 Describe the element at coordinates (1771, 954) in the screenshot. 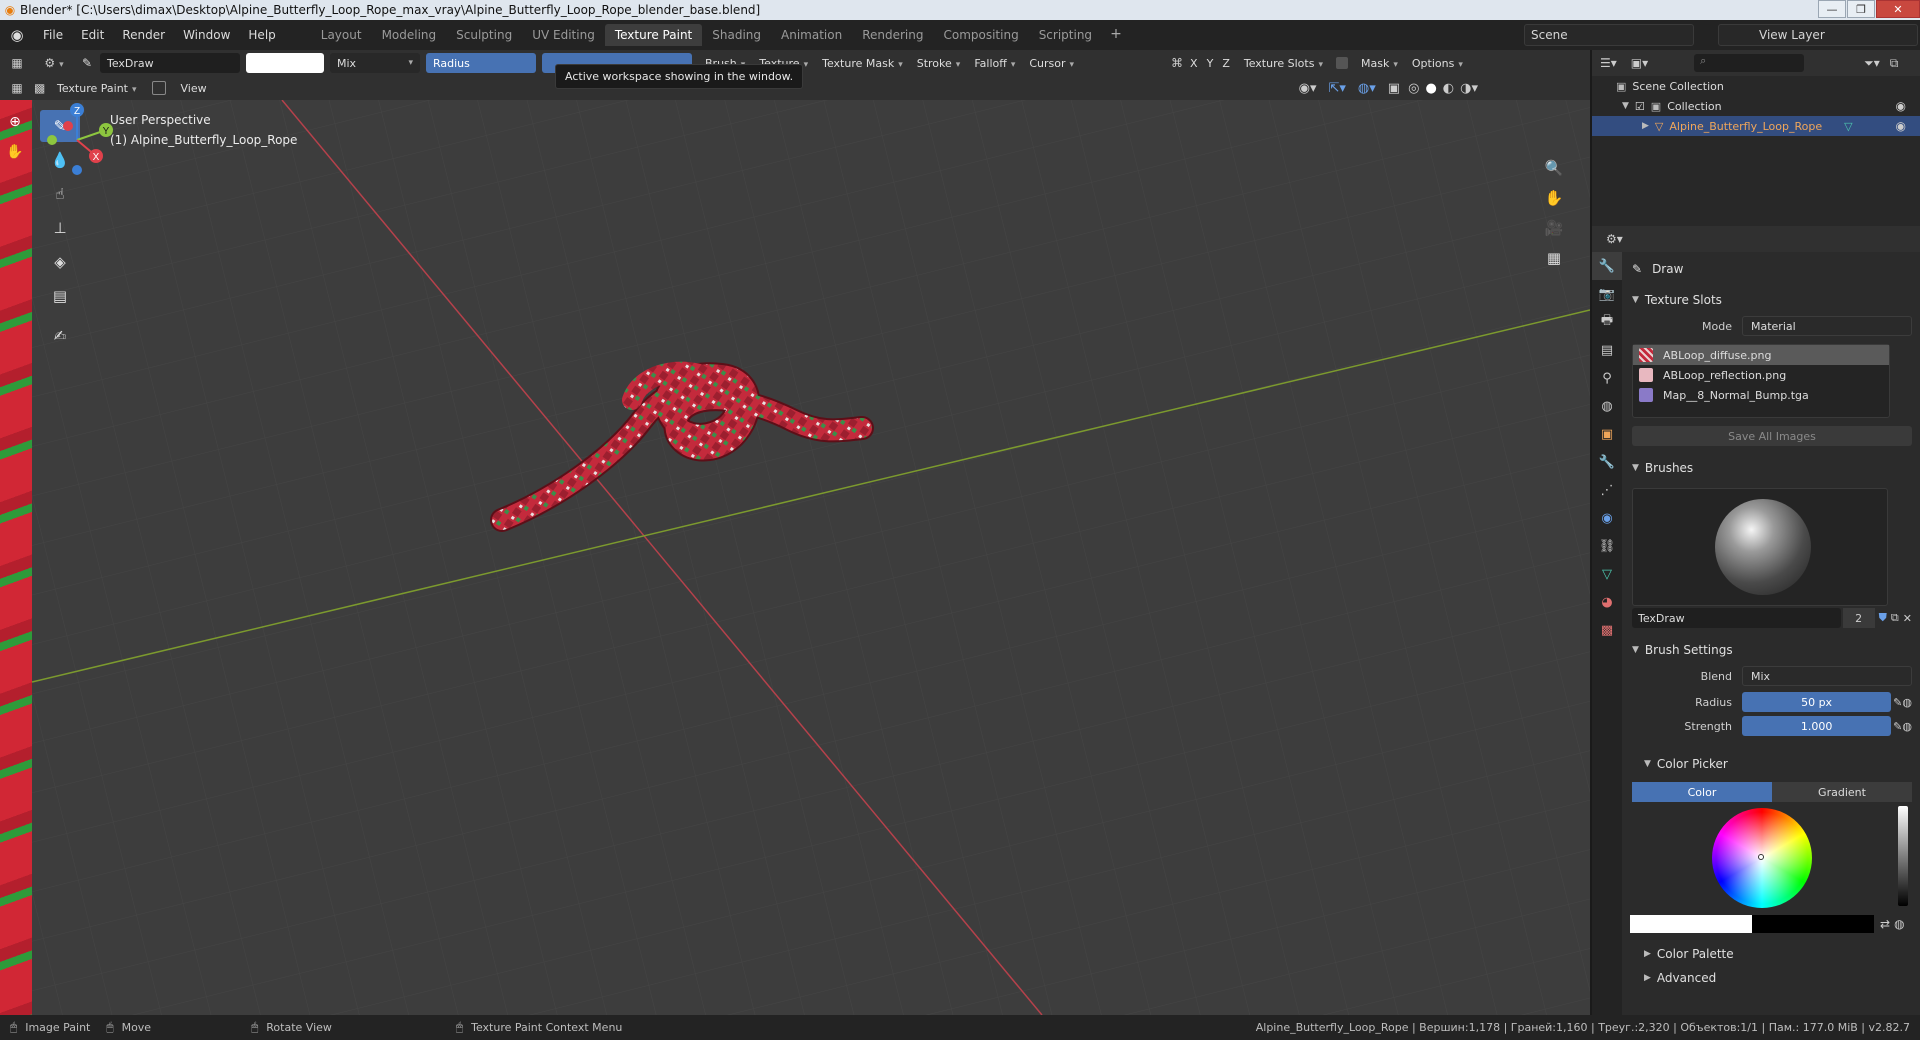

I see `color-palette-panel-header: ▶ Color Palette` at that location.